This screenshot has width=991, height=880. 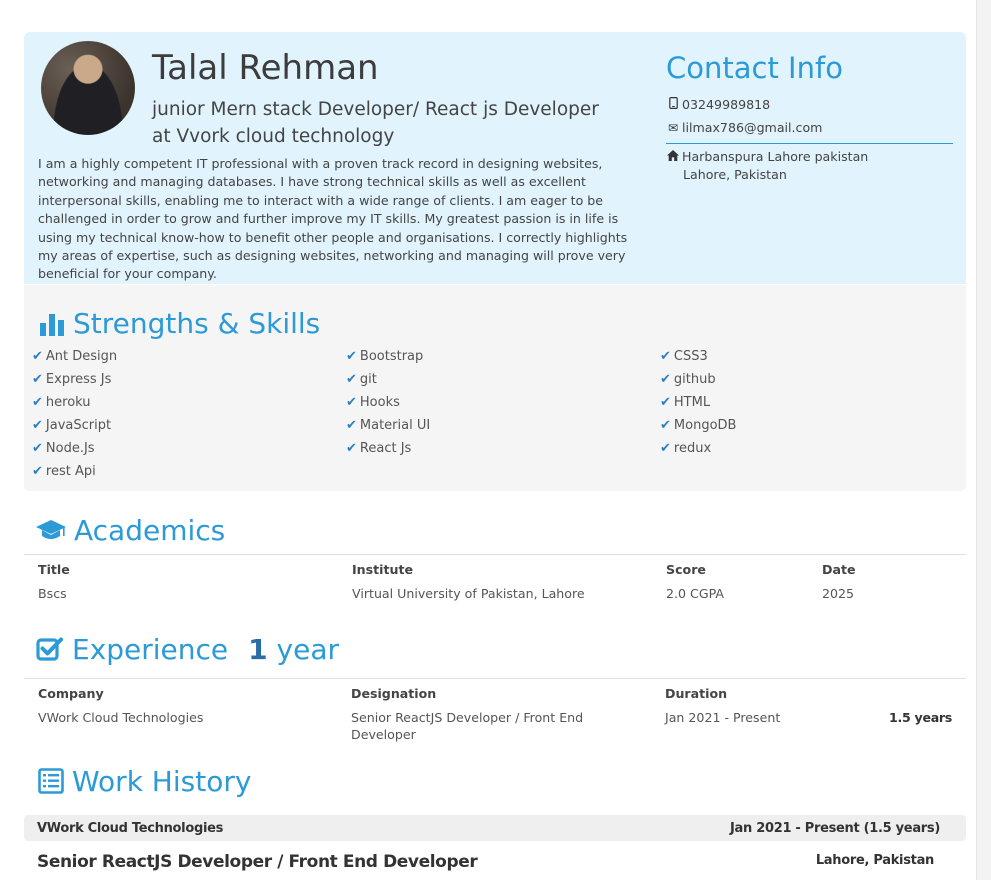 I want to click on skill-label: git, so click(x=368, y=379).